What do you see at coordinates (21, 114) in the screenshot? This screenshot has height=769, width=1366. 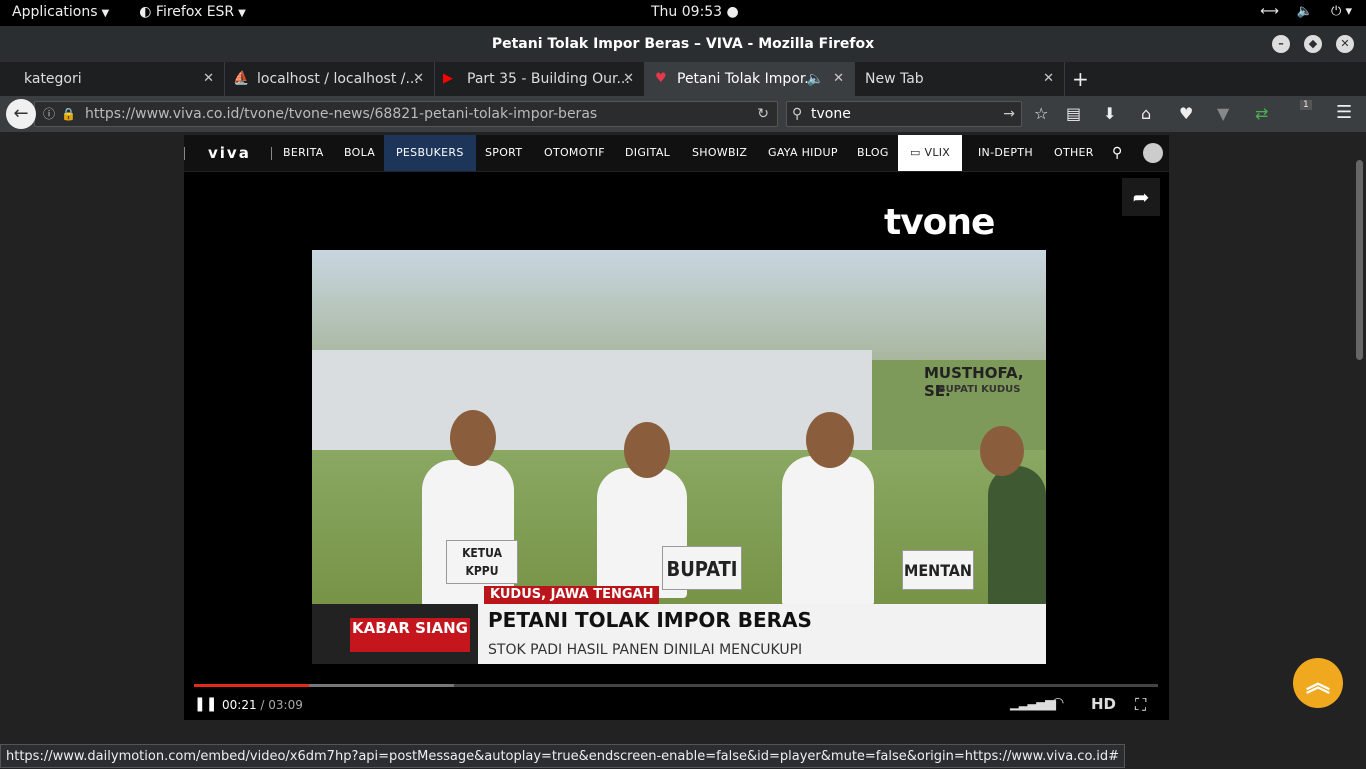 I see `back-button: ←` at bounding box center [21, 114].